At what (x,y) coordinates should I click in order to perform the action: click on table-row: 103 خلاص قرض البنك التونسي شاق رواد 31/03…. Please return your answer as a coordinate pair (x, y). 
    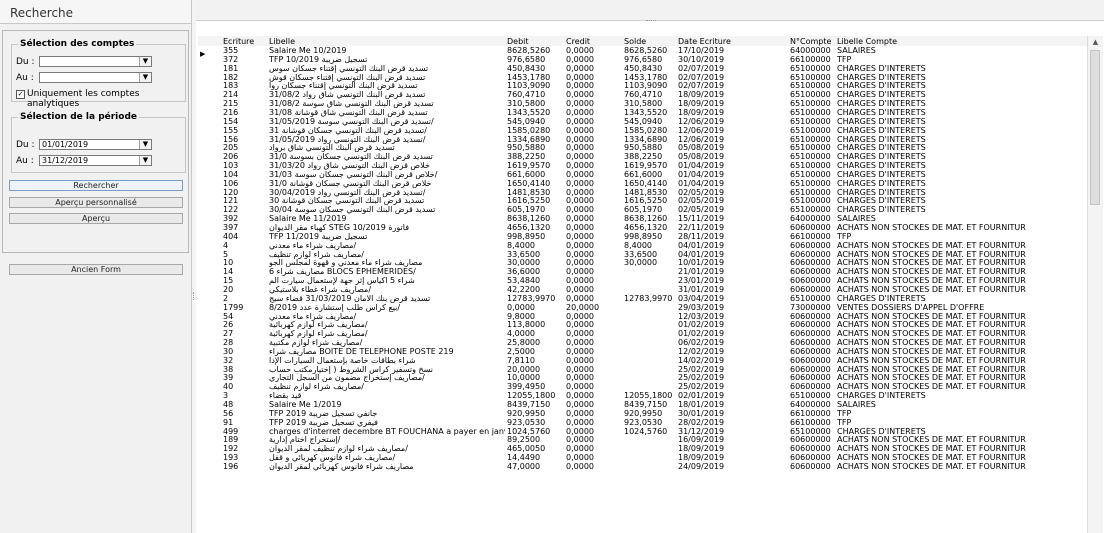
    Looking at the image, I should click on (642, 166).